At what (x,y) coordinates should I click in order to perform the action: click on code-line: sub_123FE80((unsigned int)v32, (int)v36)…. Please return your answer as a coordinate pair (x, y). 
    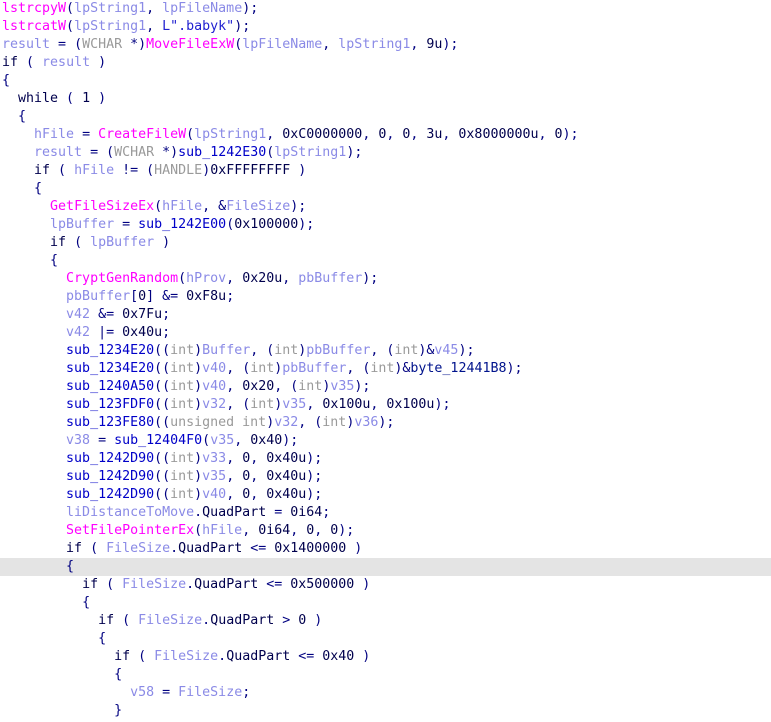
    Looking at the image, I should click on (385, 423).